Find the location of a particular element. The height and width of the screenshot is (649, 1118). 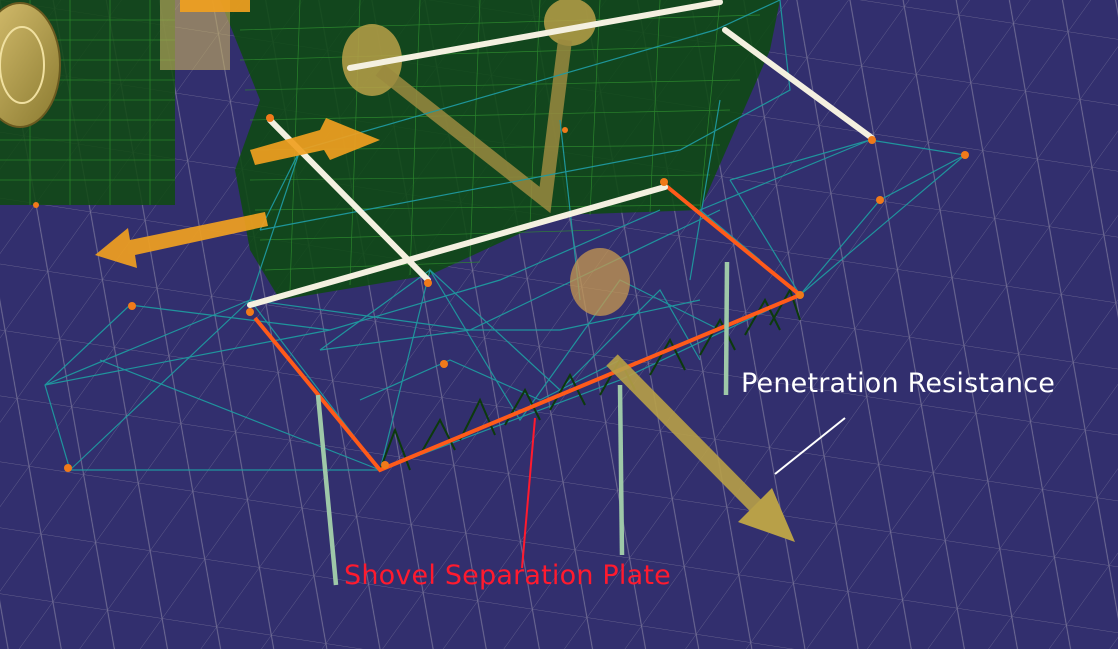

penetration-resistance-label: Penetration Resistance is located at coordinates (898, 383).